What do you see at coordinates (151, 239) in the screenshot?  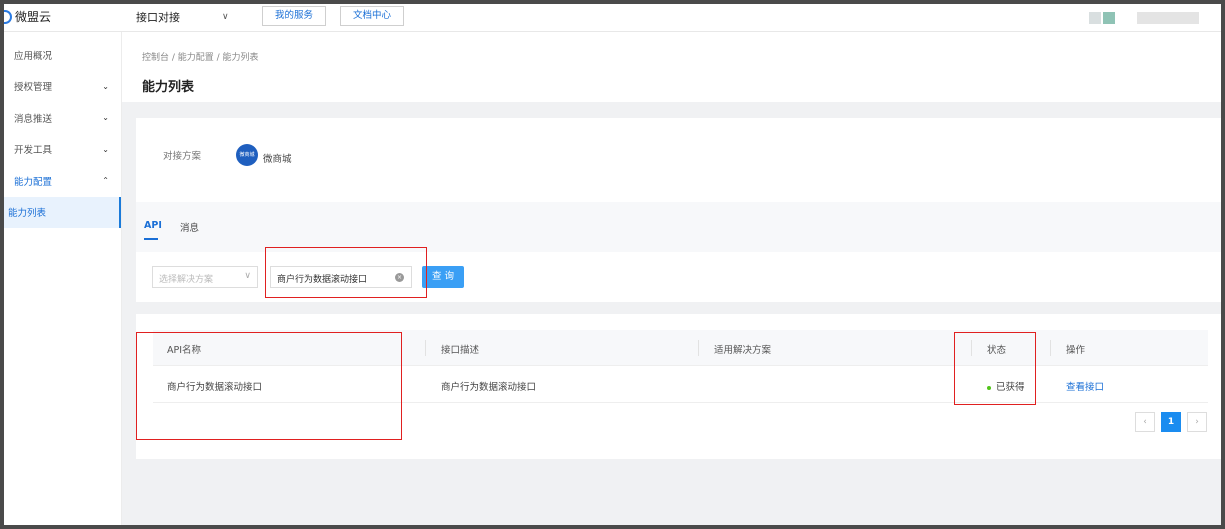 I see `tab-active-indicator` at bounding box center [151, 239].